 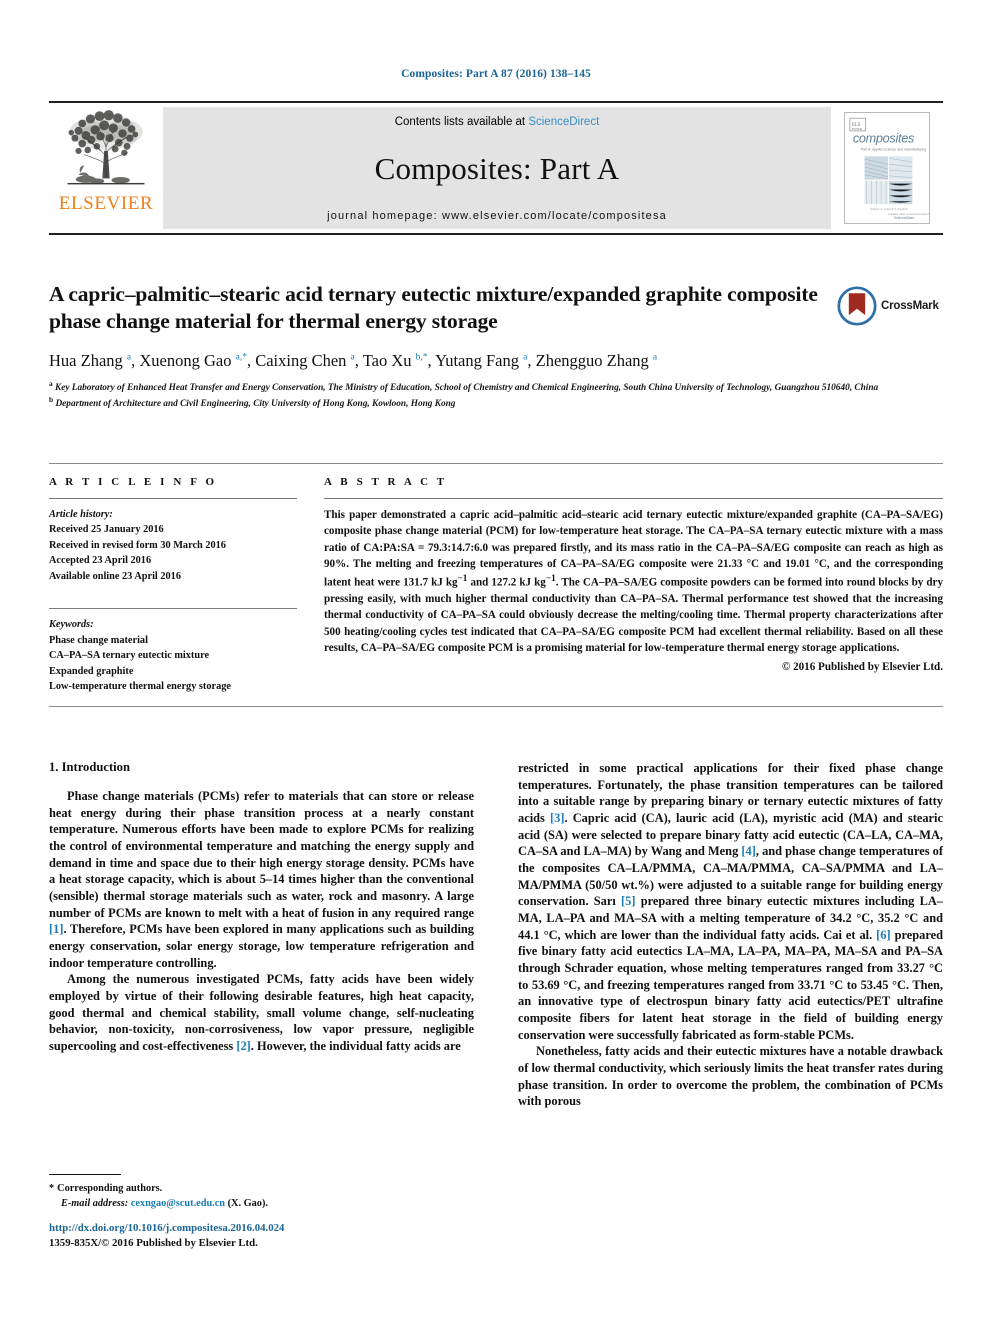 What do you see at coordinates (862, 667) in the screenshot?
I see `abstract-copyright: © 2016 Published by Elsevier Ltd.` at bounding box center [862, 667].